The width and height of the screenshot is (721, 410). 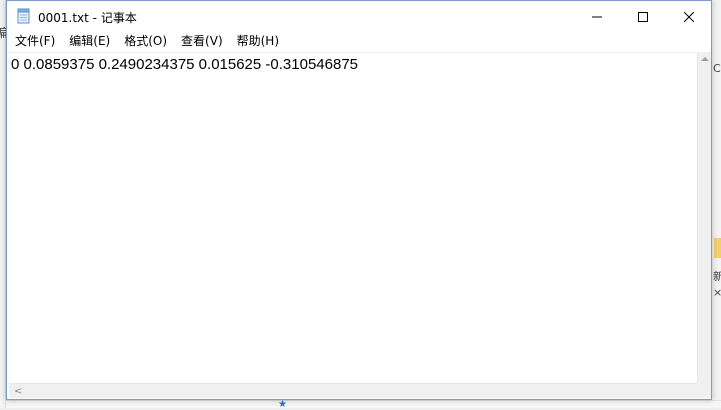 I want to click on background-glyph: ×, so click(x=717, y=292).